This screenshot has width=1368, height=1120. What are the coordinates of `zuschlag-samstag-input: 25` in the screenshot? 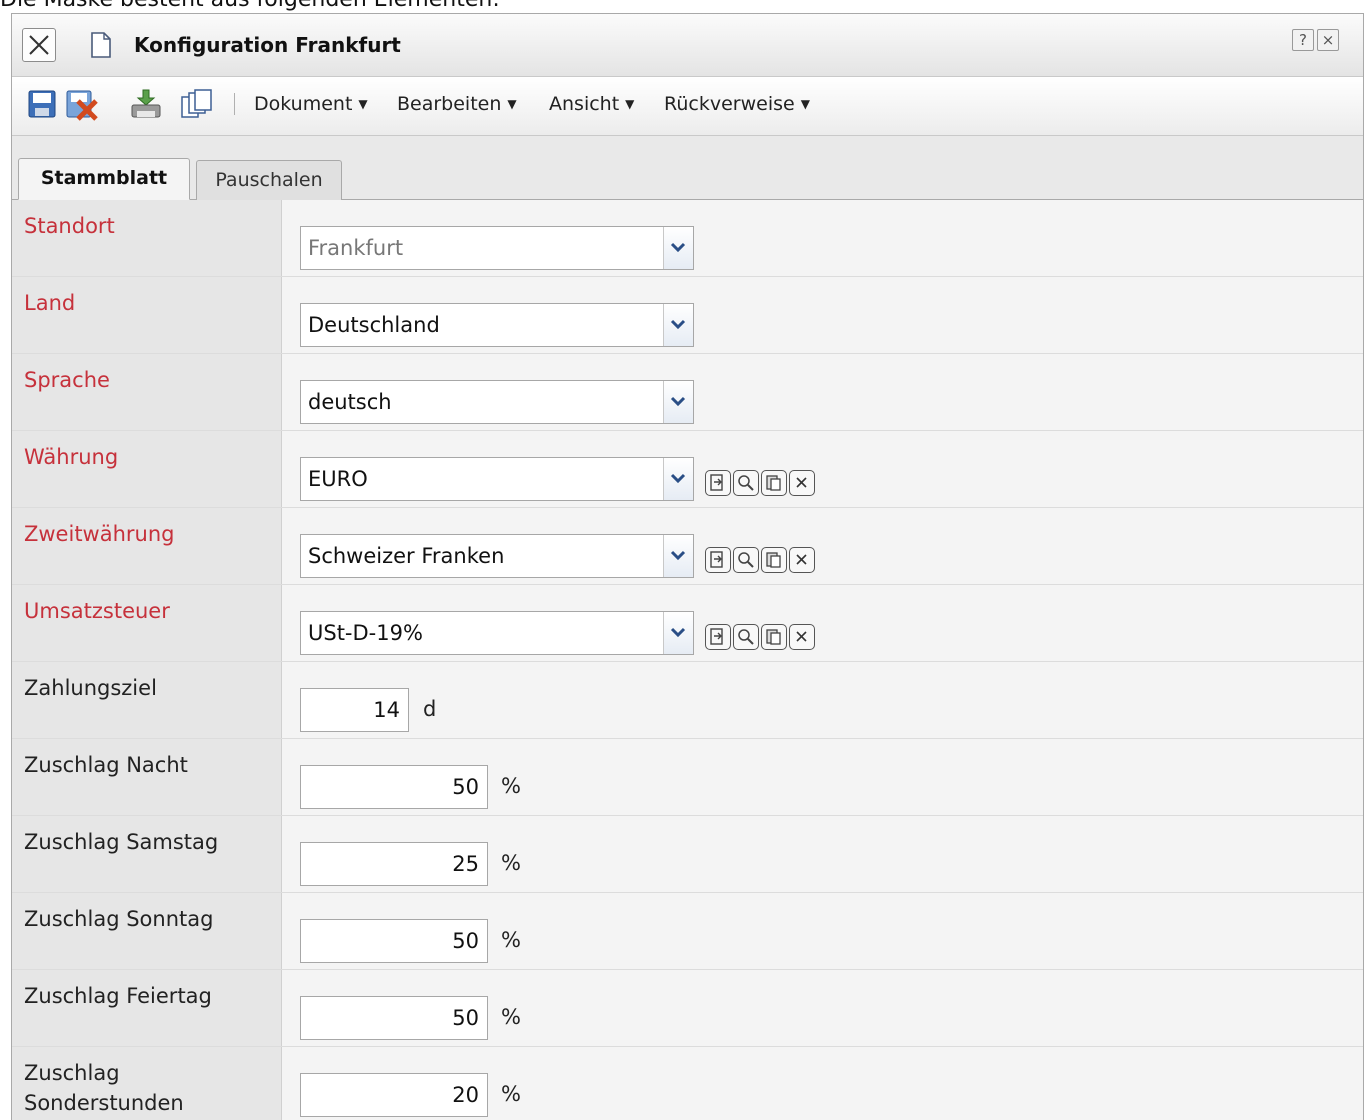 It's located at (394, 864).